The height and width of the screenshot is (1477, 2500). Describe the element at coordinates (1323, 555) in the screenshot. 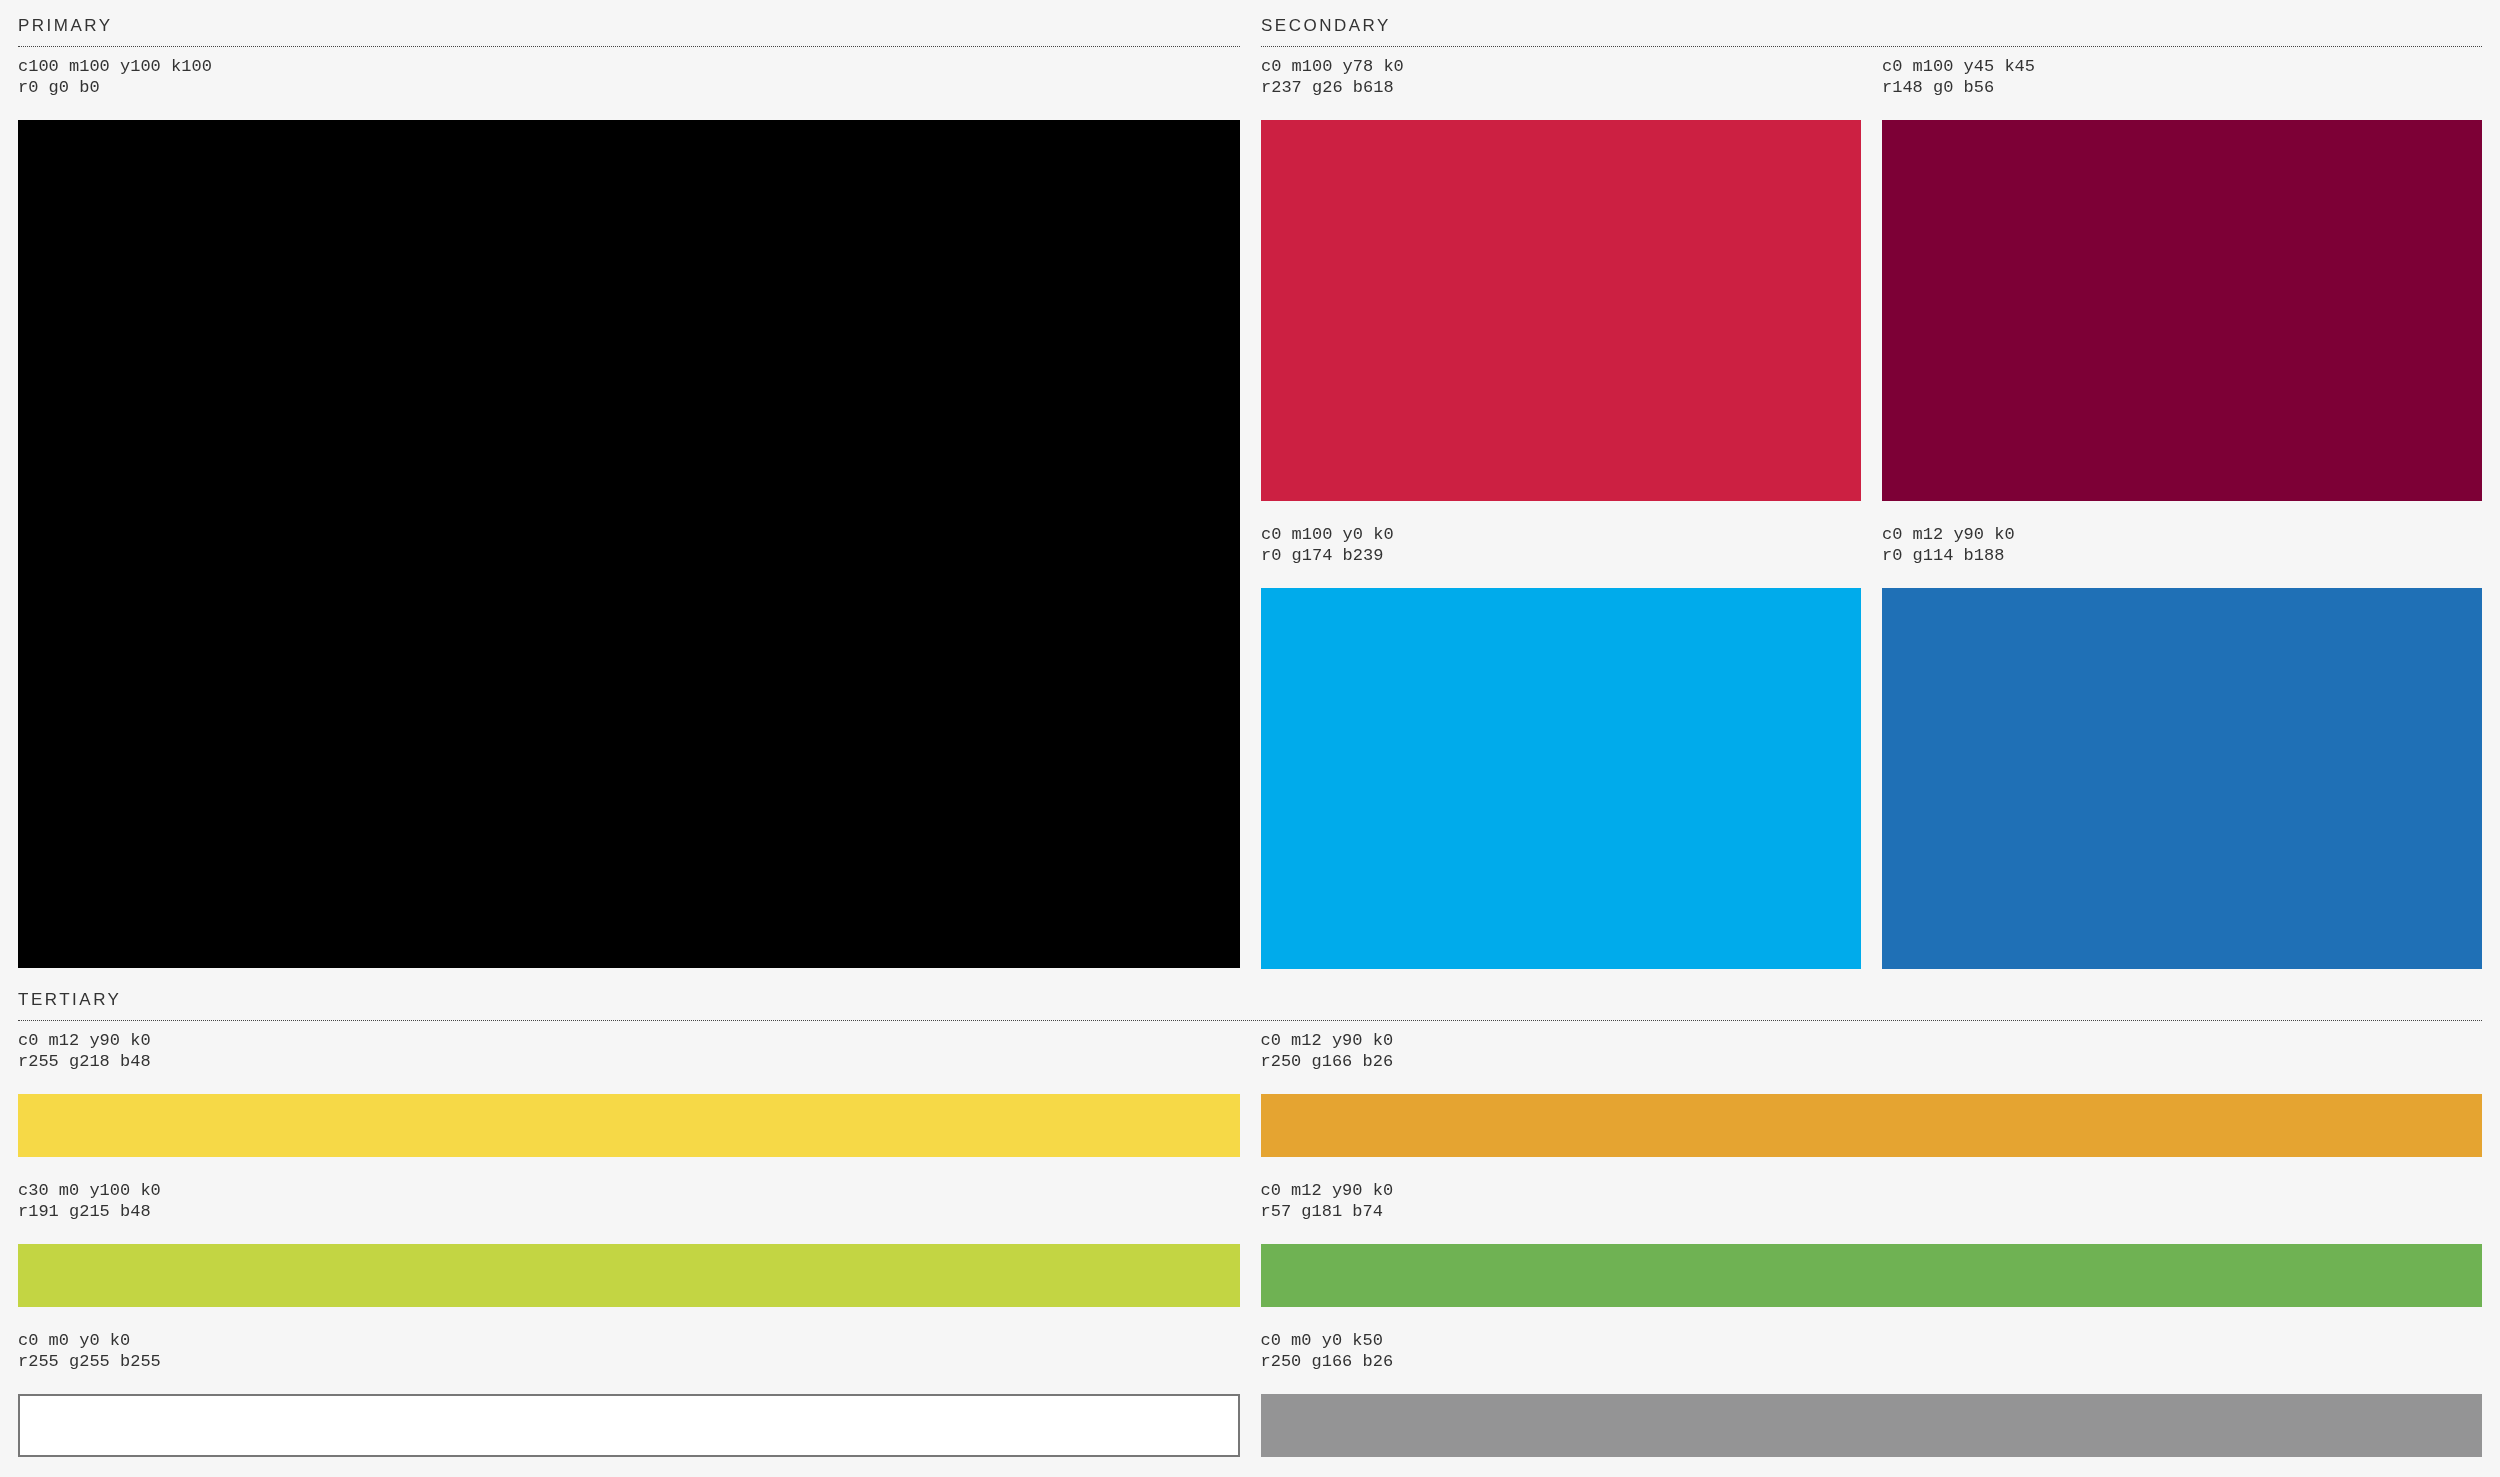

I see `rgb-value: r0 g174 b239` at that location.